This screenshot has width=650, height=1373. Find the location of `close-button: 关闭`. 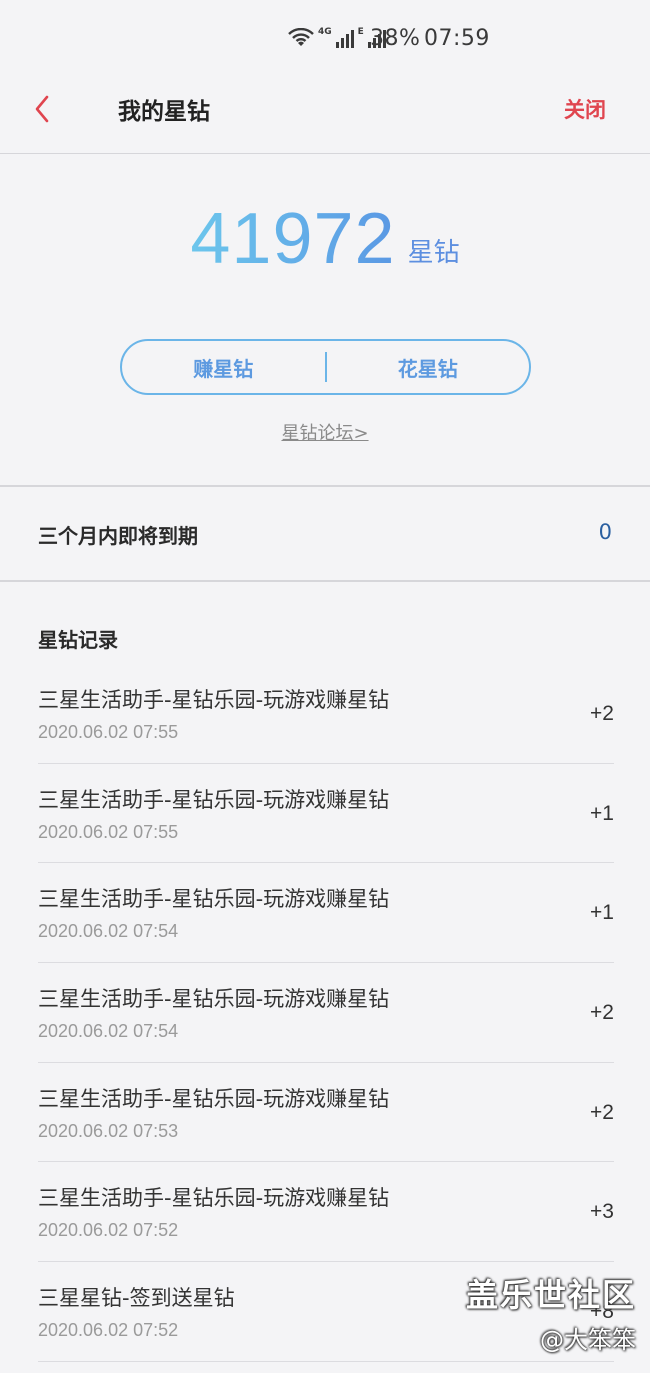

close-button: 关闭 is located at coordinates (585, 109).